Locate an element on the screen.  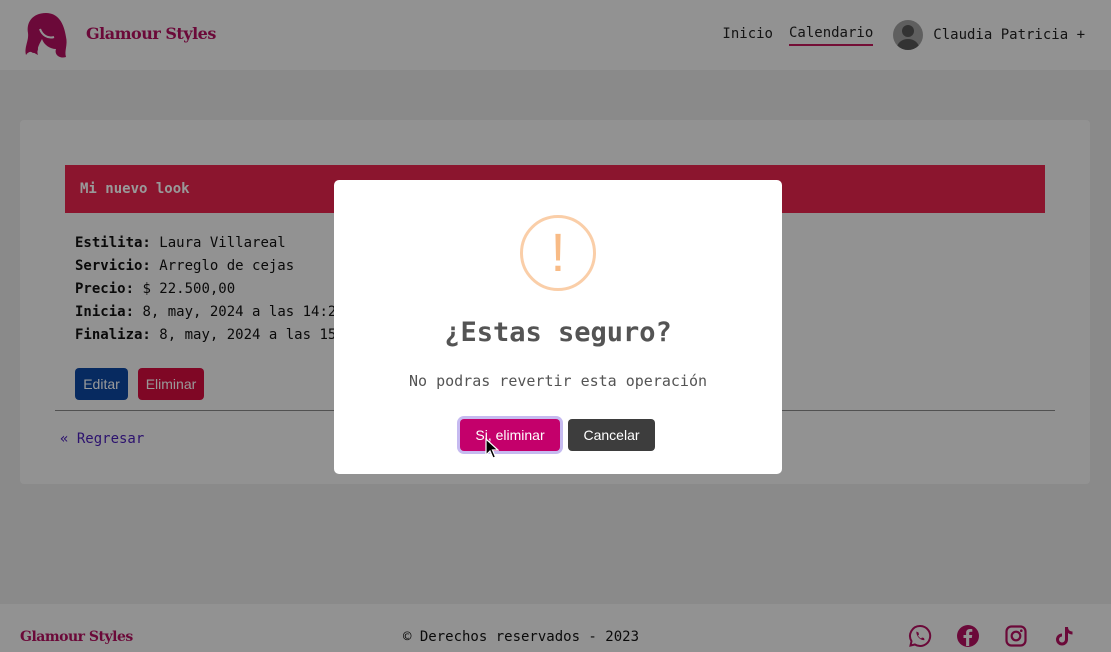
dialog-title: ¿Estas seguro? is located at coordinates (558, 332).